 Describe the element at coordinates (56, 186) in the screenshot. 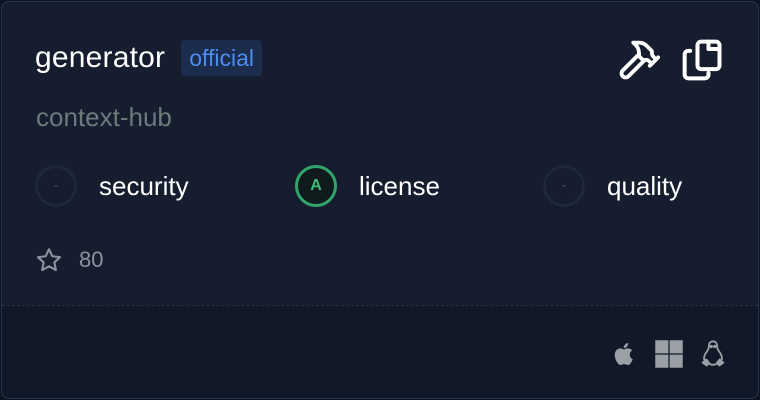

I see `score-security-grade: -` at that location.